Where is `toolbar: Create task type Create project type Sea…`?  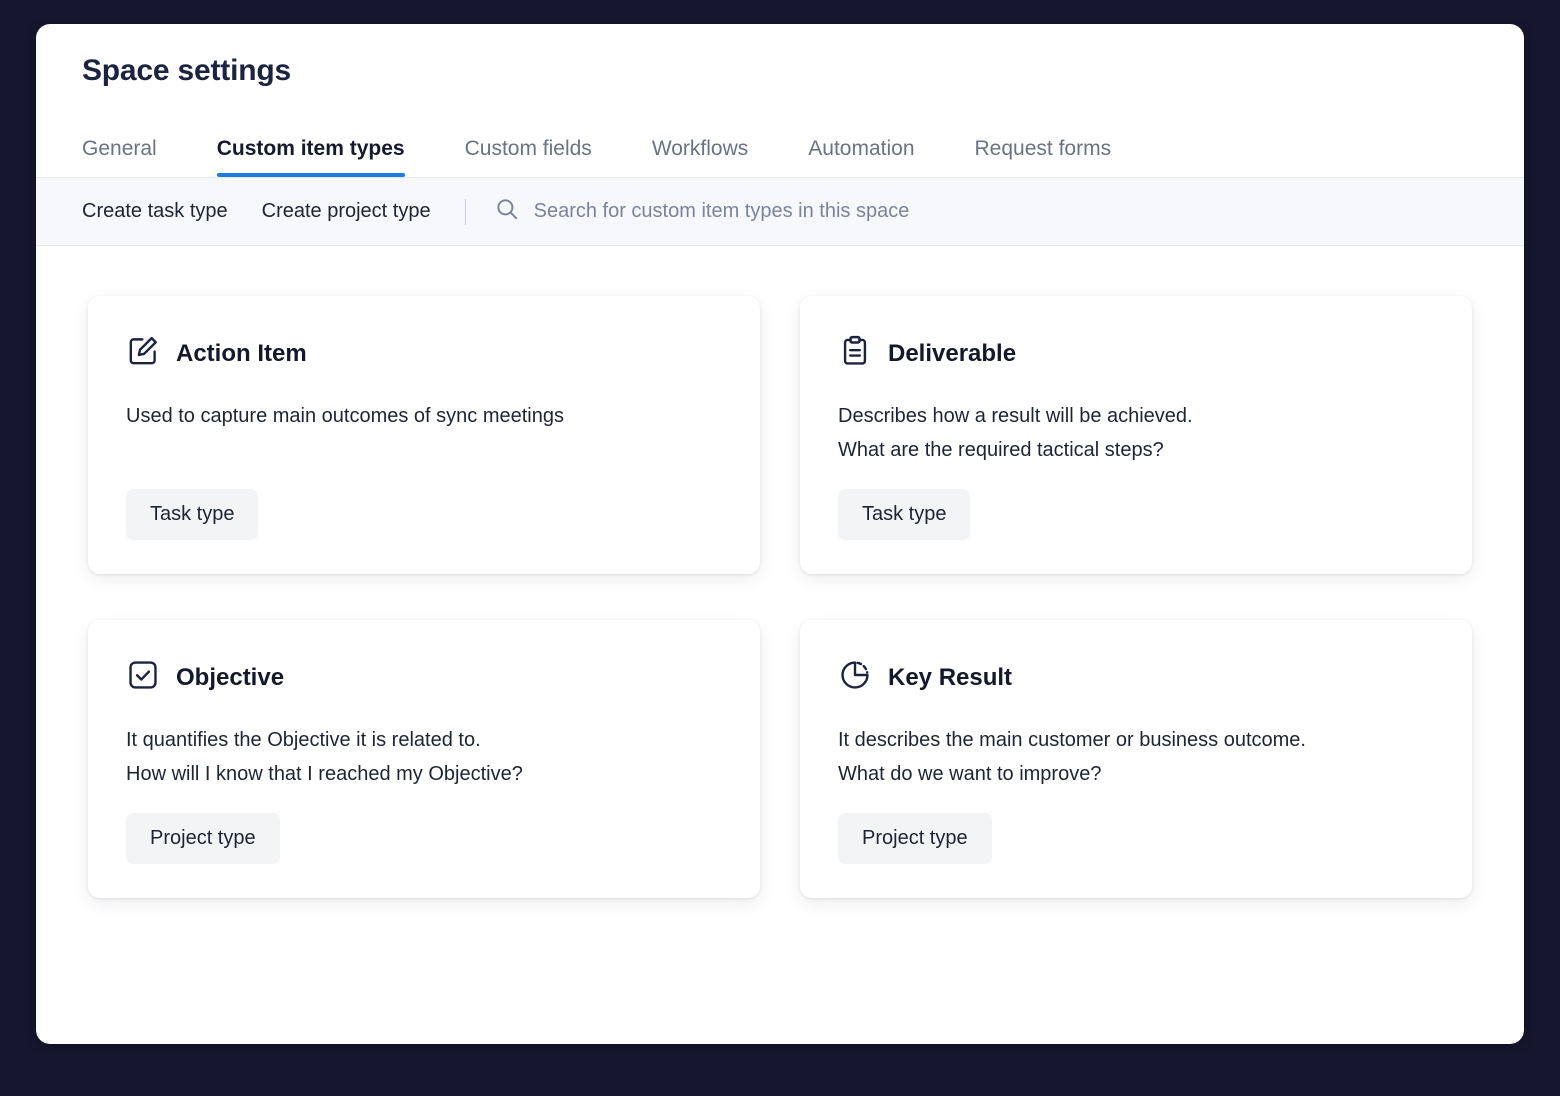
toolbar: Create task type Create project type Sea… is located at coordinates (780, 212).